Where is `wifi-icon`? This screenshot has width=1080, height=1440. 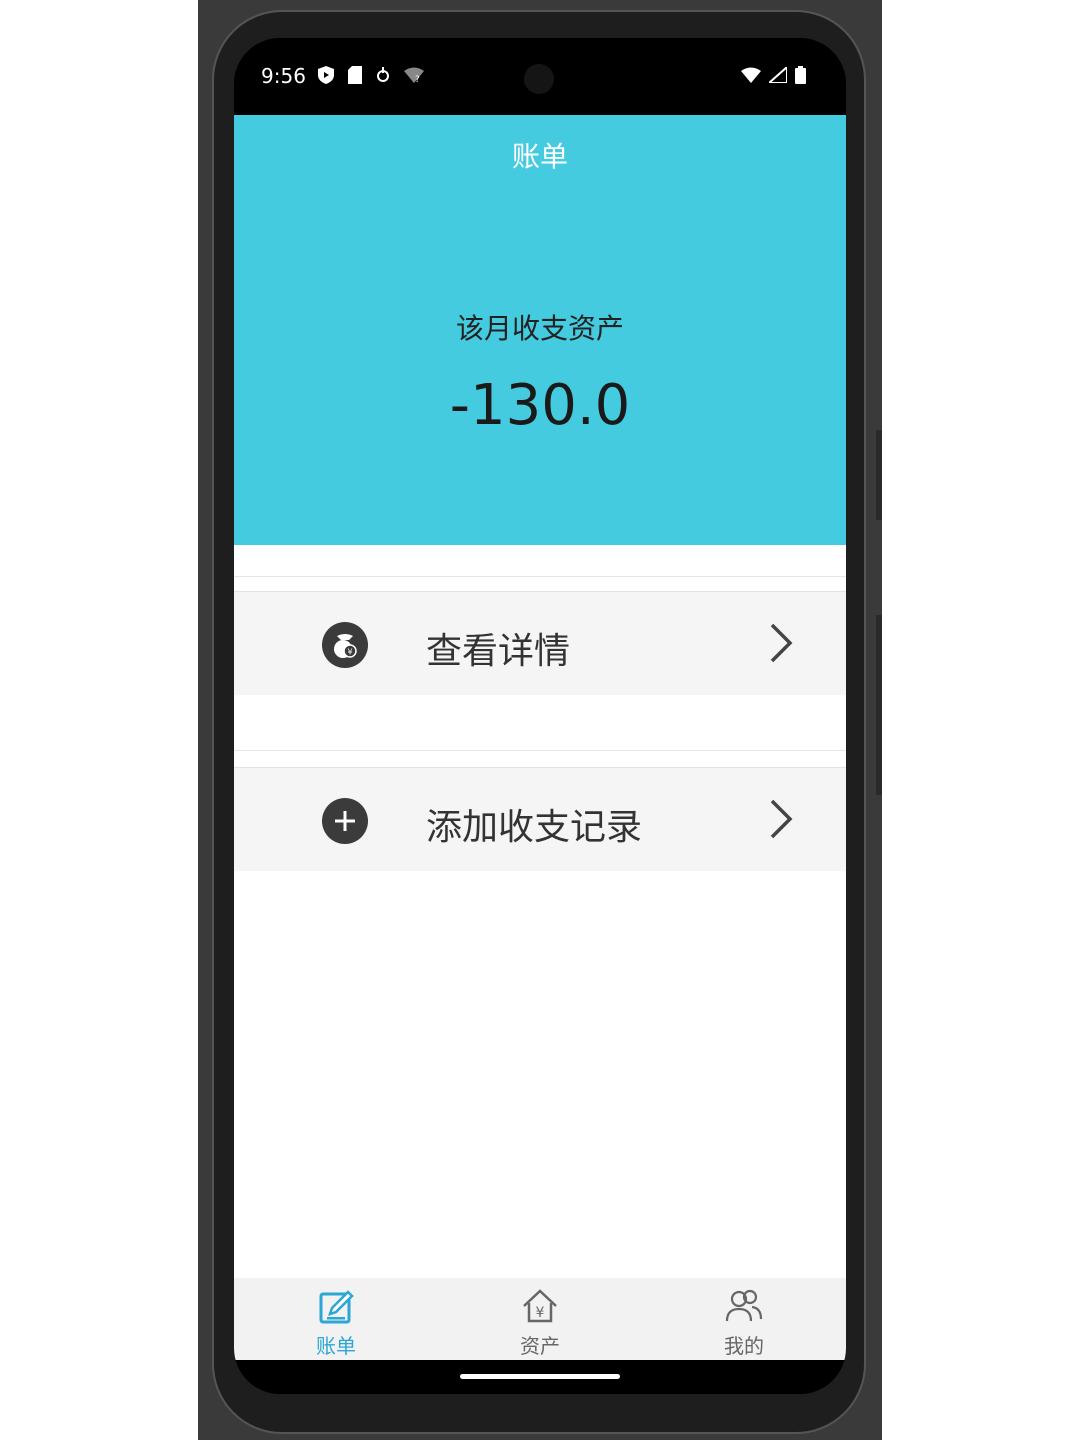 wifi-icon is located at coordinates (751, 75).